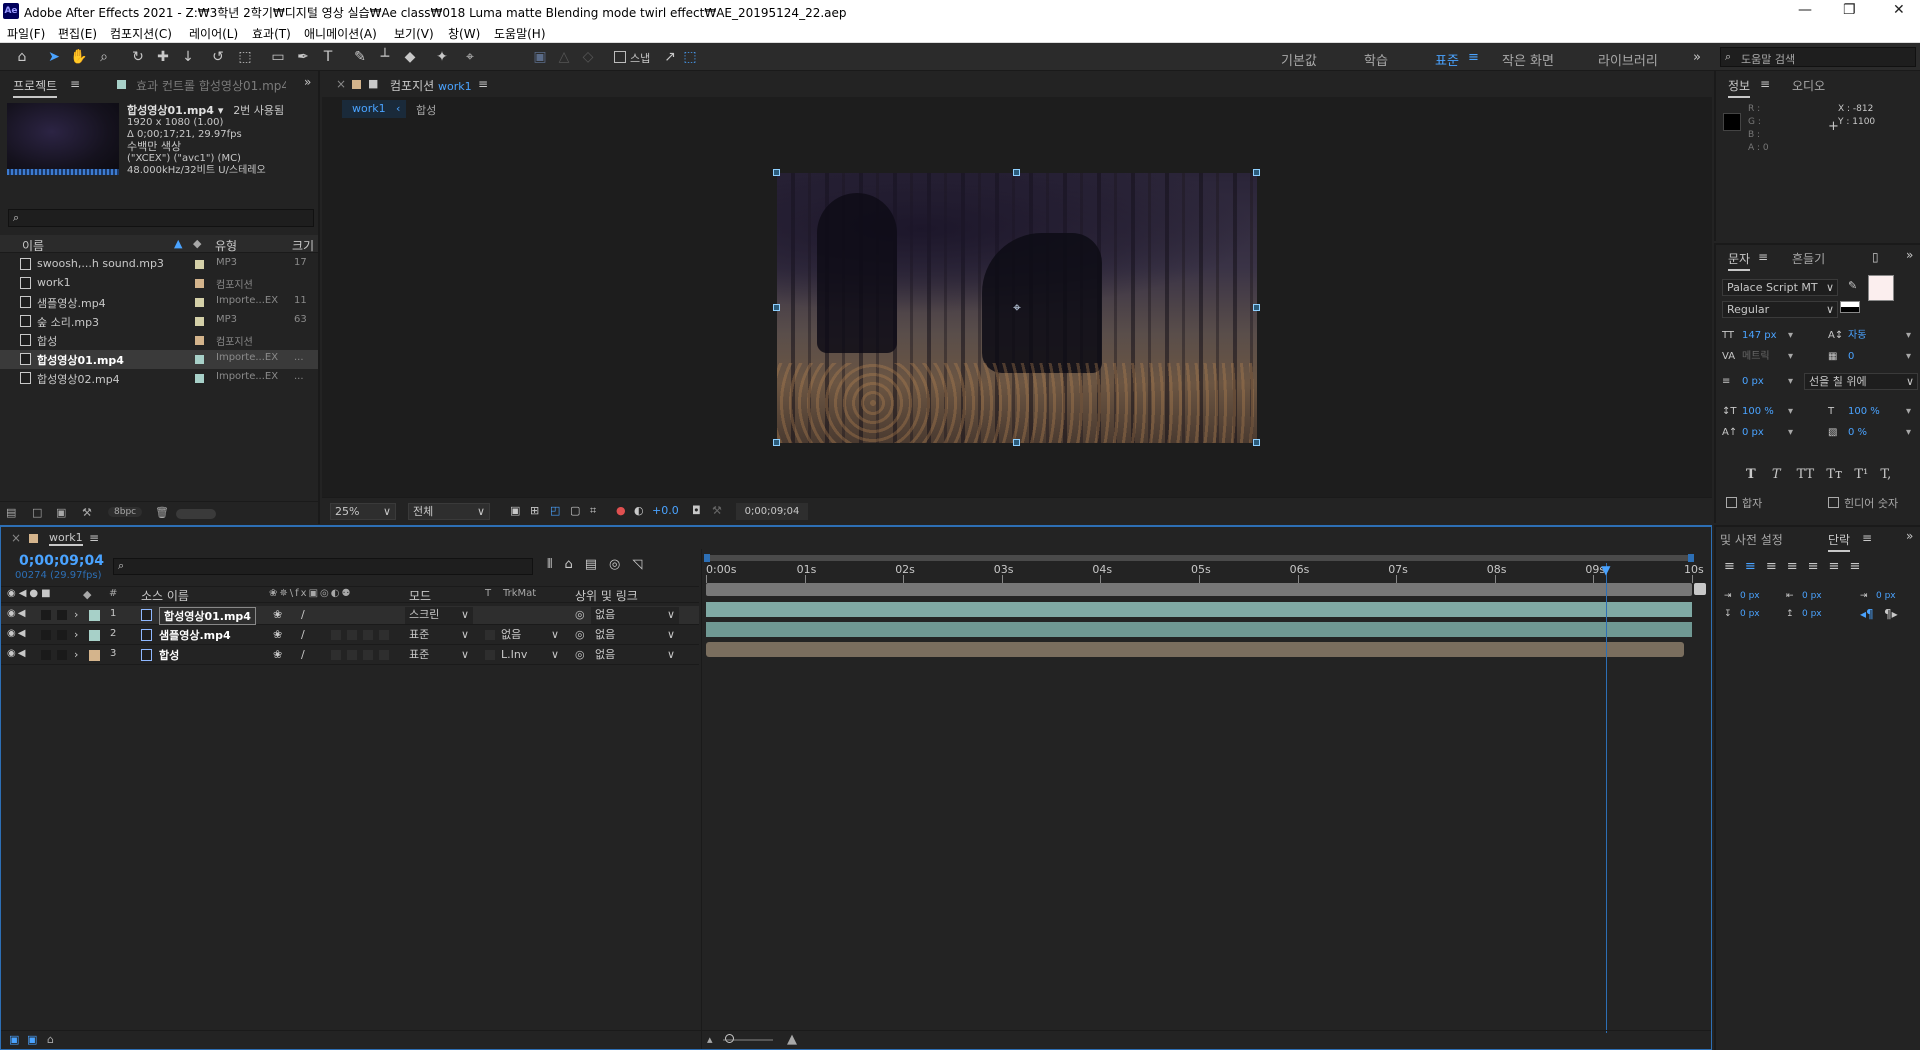  I want to click on viewer-timecode: 0;00;09;04, so click(772, 511).